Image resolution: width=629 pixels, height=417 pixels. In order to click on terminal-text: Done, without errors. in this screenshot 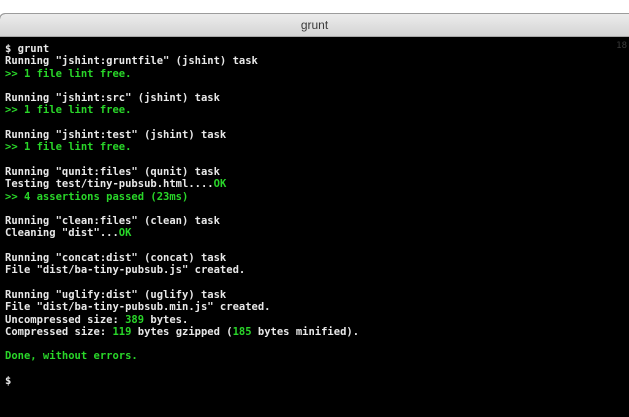, I will do `click(71, 356)`.